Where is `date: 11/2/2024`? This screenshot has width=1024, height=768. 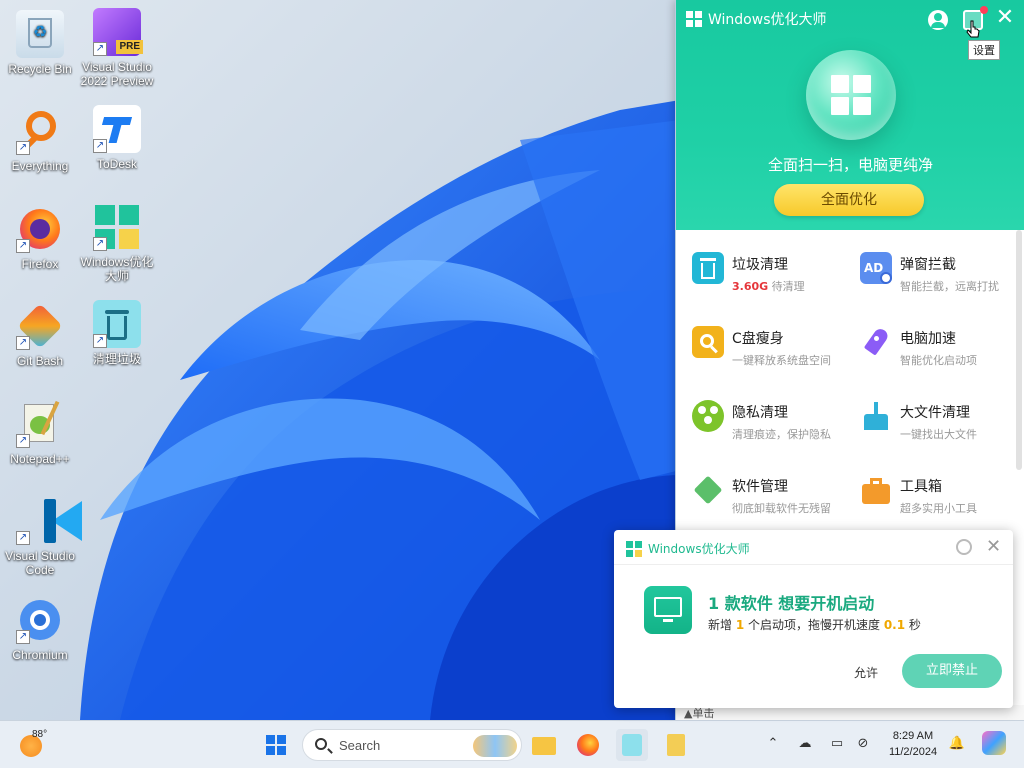 date: 11/2/2024 is located at coordinates (913, 752).